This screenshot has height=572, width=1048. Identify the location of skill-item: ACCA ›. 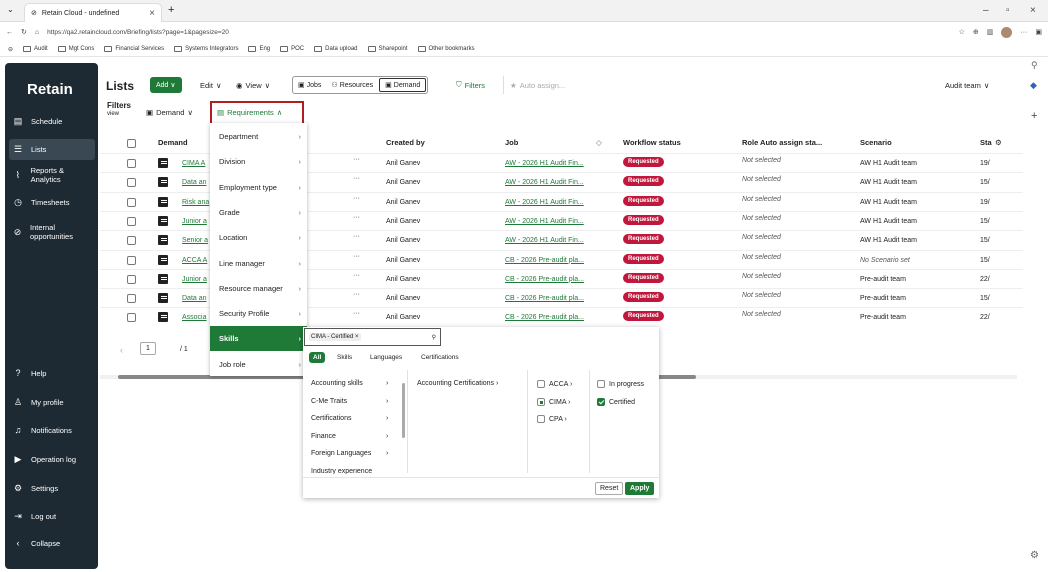
(554, 384).